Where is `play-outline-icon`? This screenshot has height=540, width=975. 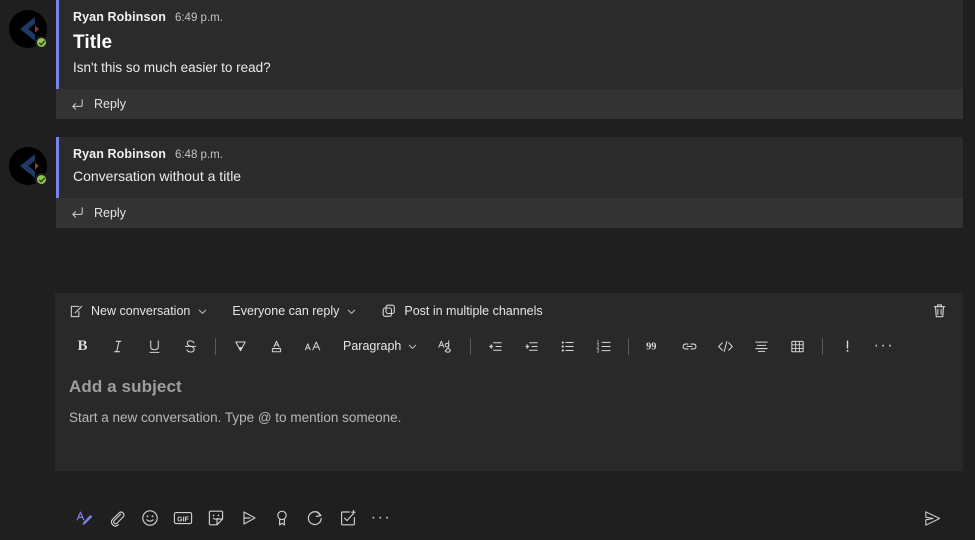
play-outline-icon is located at coordinates (249, 518).